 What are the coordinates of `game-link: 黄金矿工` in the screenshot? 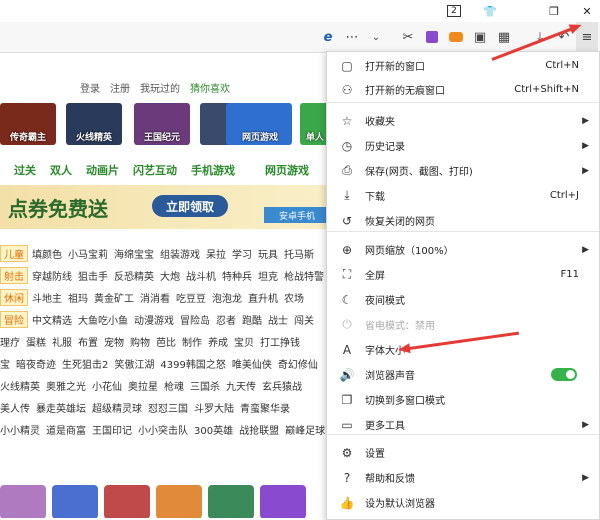 It's located at (114, 297).